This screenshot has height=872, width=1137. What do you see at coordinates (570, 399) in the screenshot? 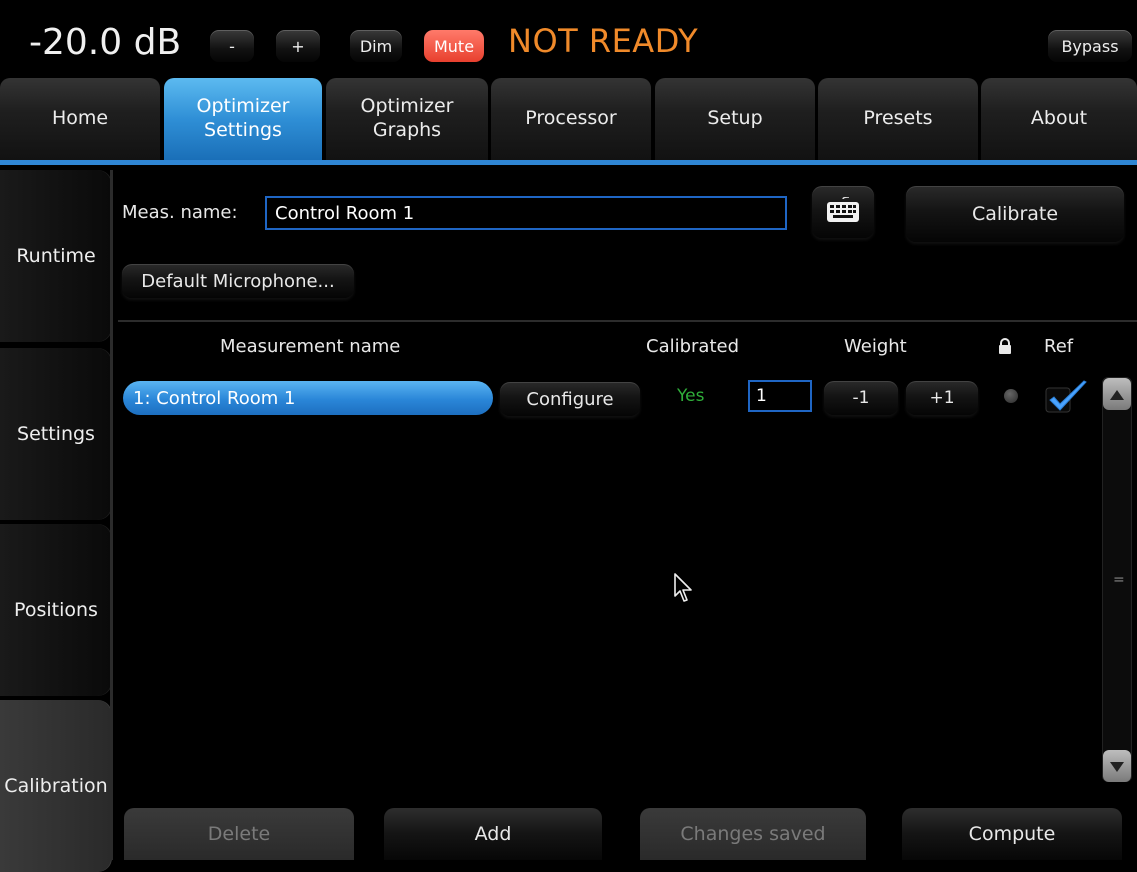
I see `configure-button: Configure` at bounding box center [570, 399].